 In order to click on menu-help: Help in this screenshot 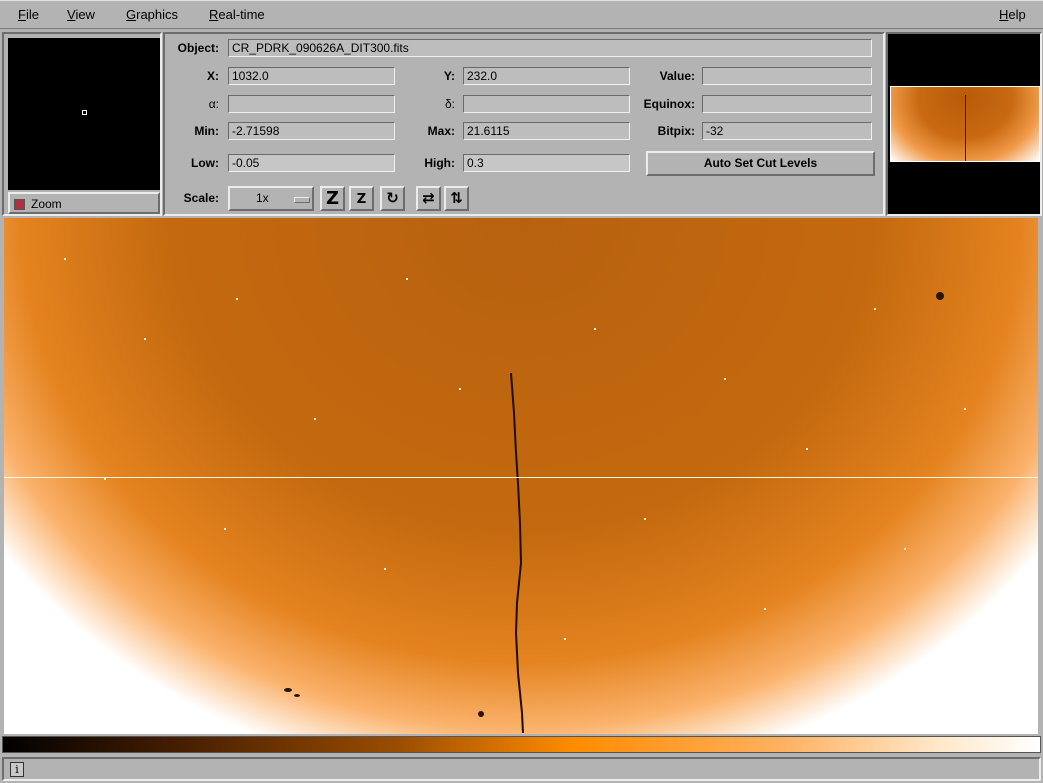, I will do `click(1012, 14)`.